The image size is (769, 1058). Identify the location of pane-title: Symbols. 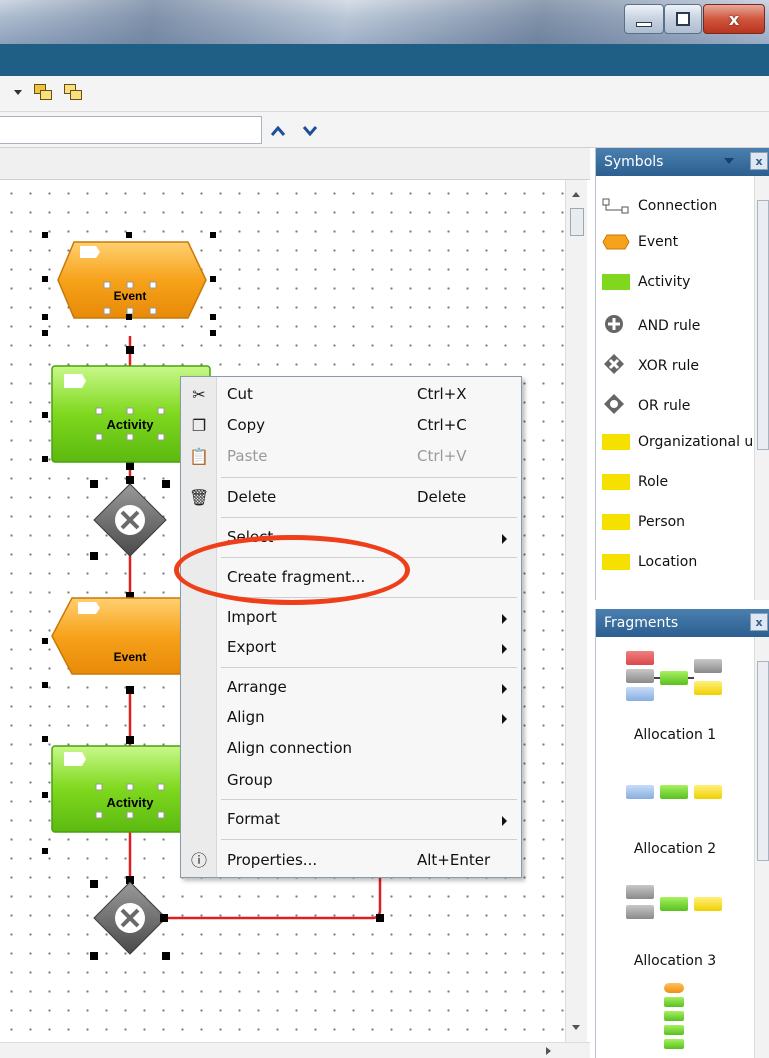
(634, 162).